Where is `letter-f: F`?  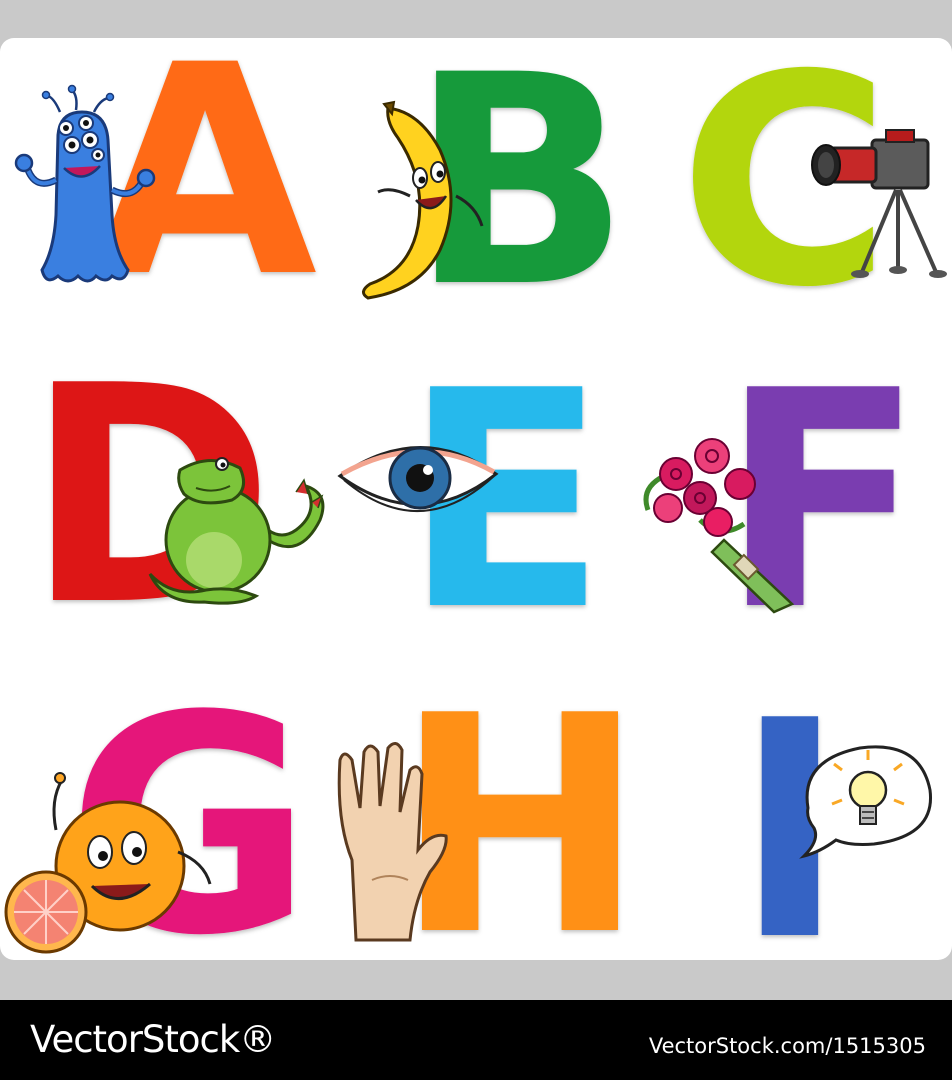 letter-f: F is located at coordinates (822, 501).